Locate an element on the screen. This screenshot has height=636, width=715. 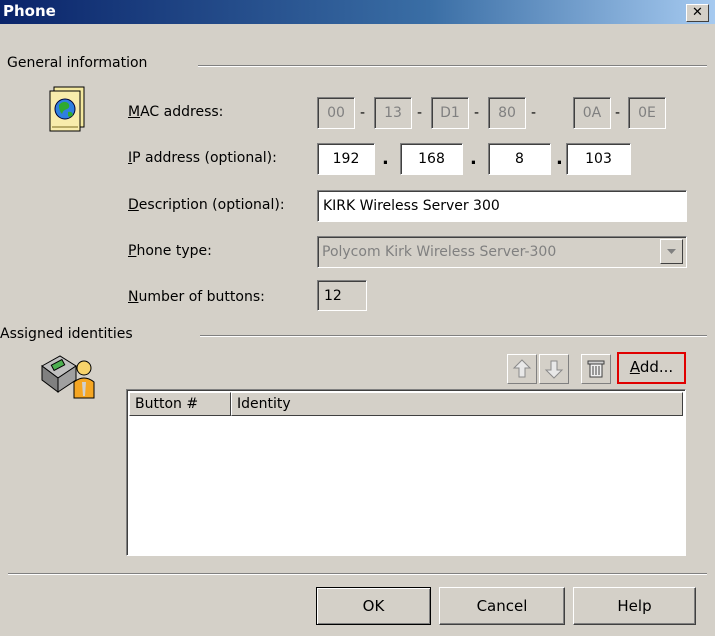
window-title: Phone is located at coordinates (29, 11).